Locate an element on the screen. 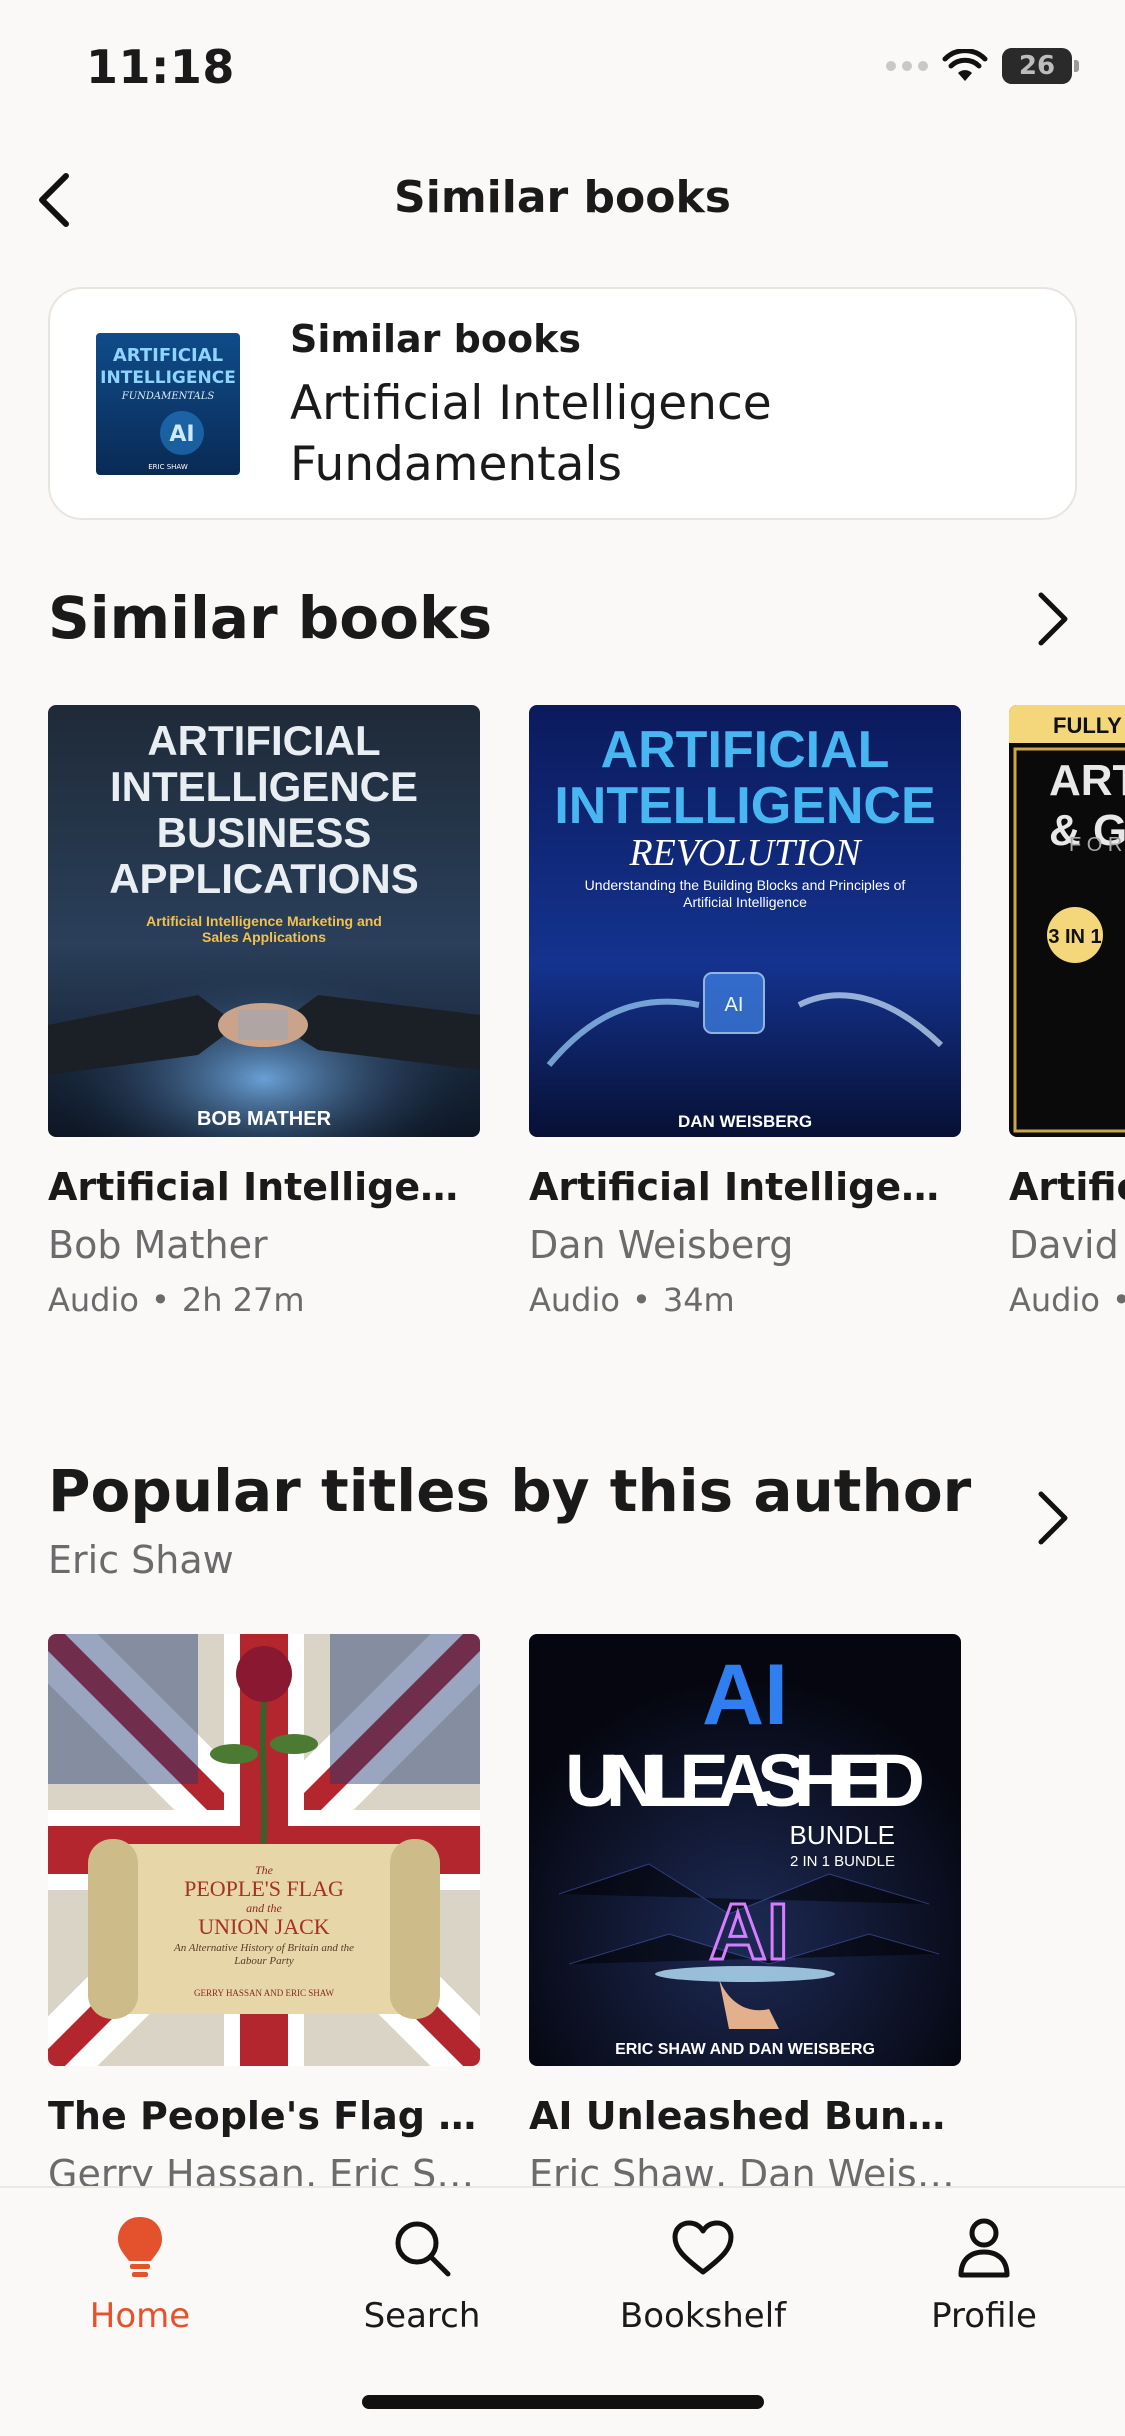 The height and width of the screenshot is (2436, 1125). navigation-bar: Similar books is located at coordinates (562, 200).